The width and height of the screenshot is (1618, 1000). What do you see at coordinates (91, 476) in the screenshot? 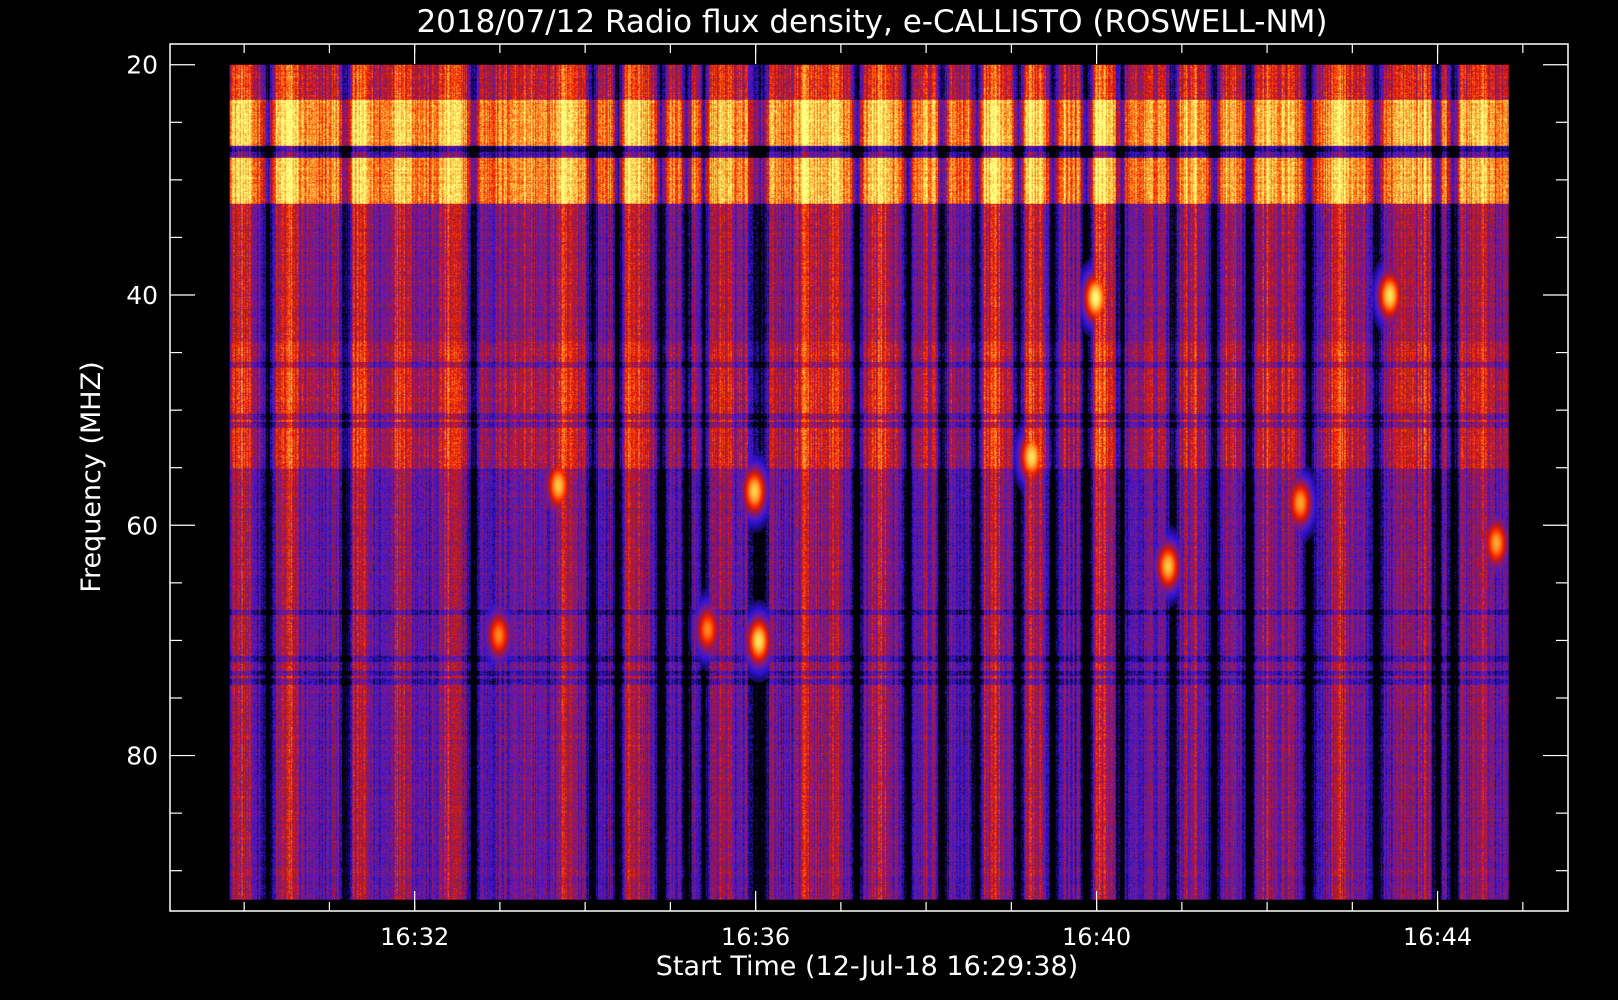
I see `y-axis-label: Frequency (MHZ)` at bounding box center [91, 476].